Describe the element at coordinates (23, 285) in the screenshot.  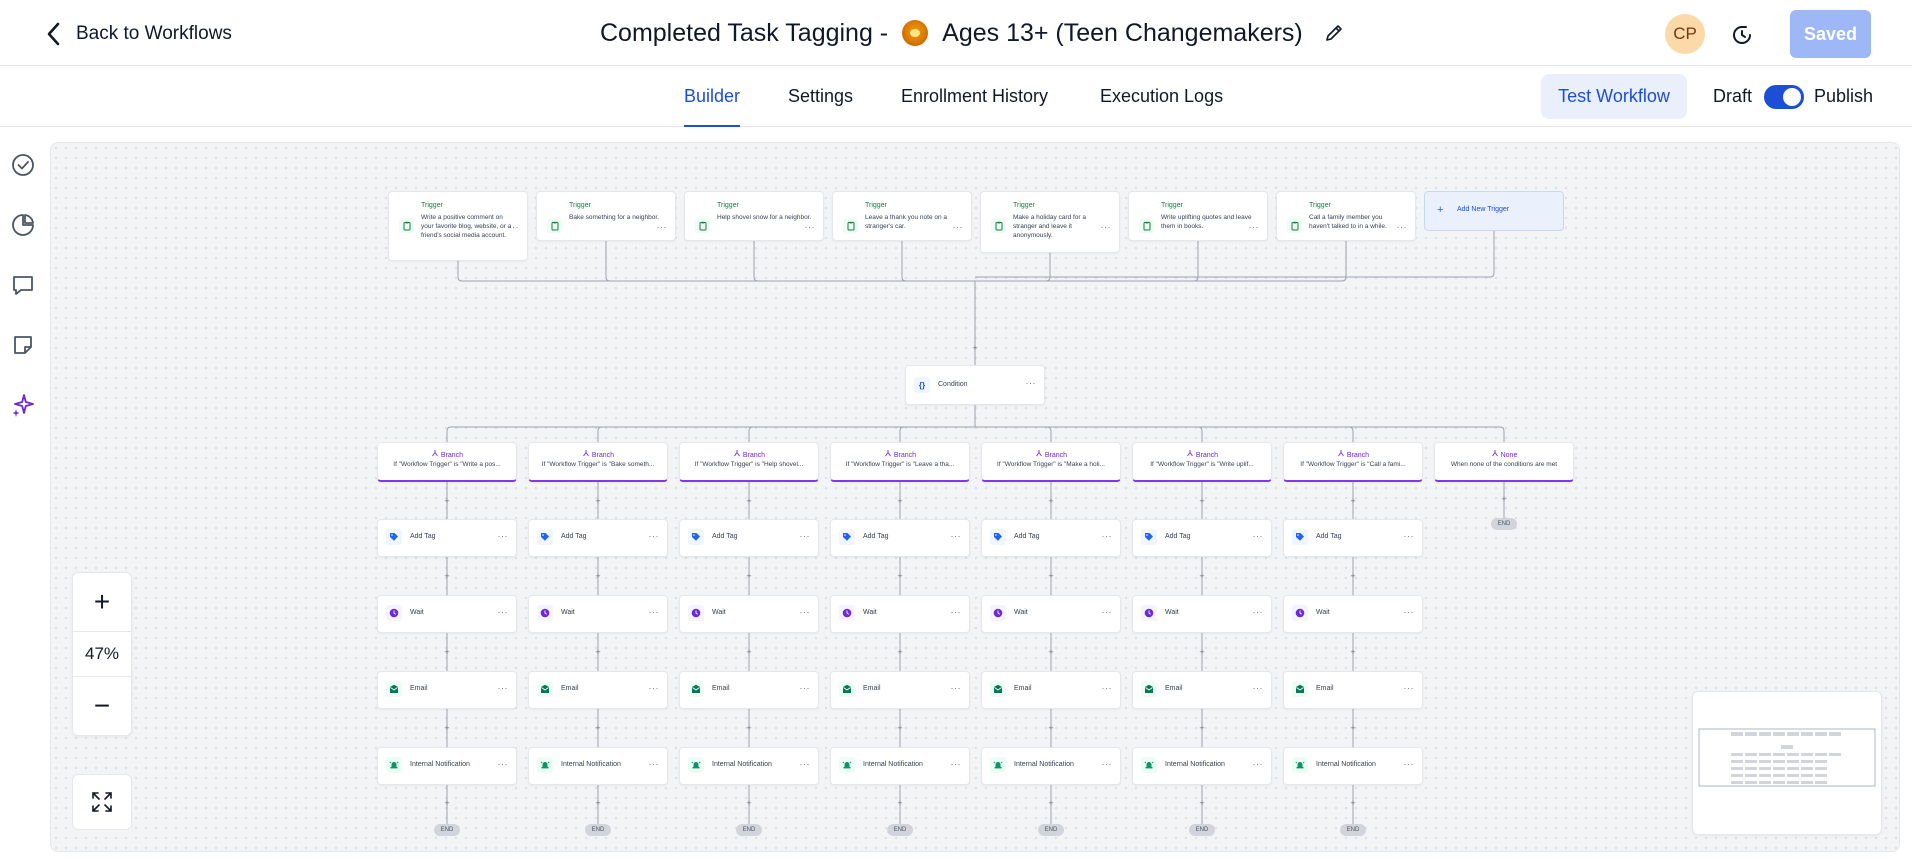
I see `comment-icon` at that location.